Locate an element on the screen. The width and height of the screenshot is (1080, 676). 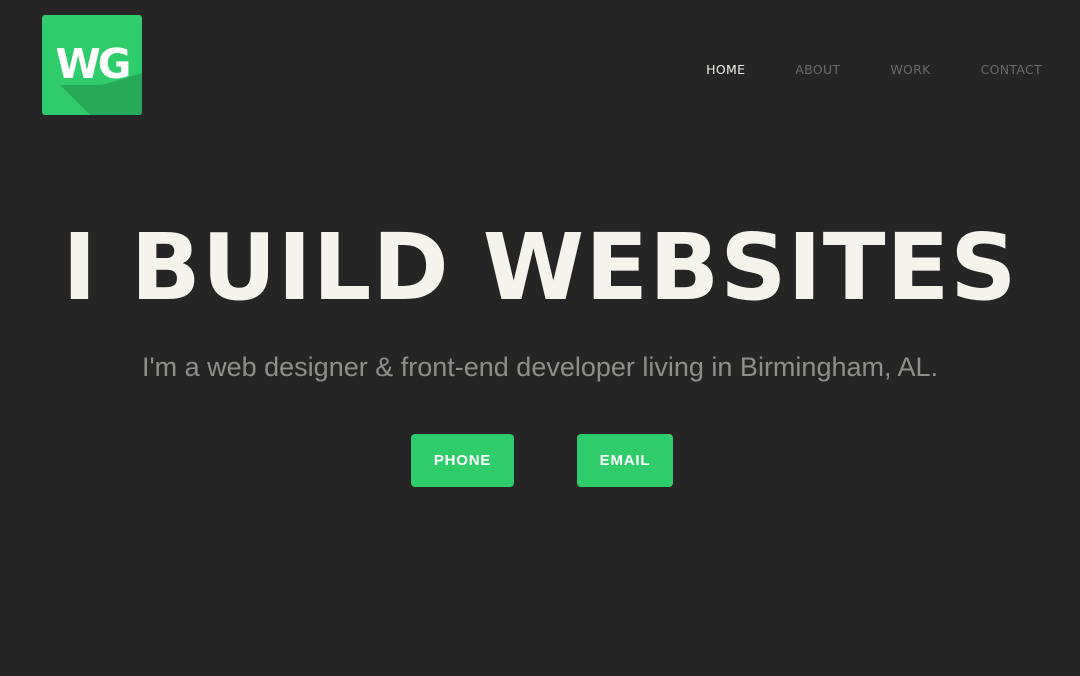
email-button: EMAIL is located at coordinates (625, 460).